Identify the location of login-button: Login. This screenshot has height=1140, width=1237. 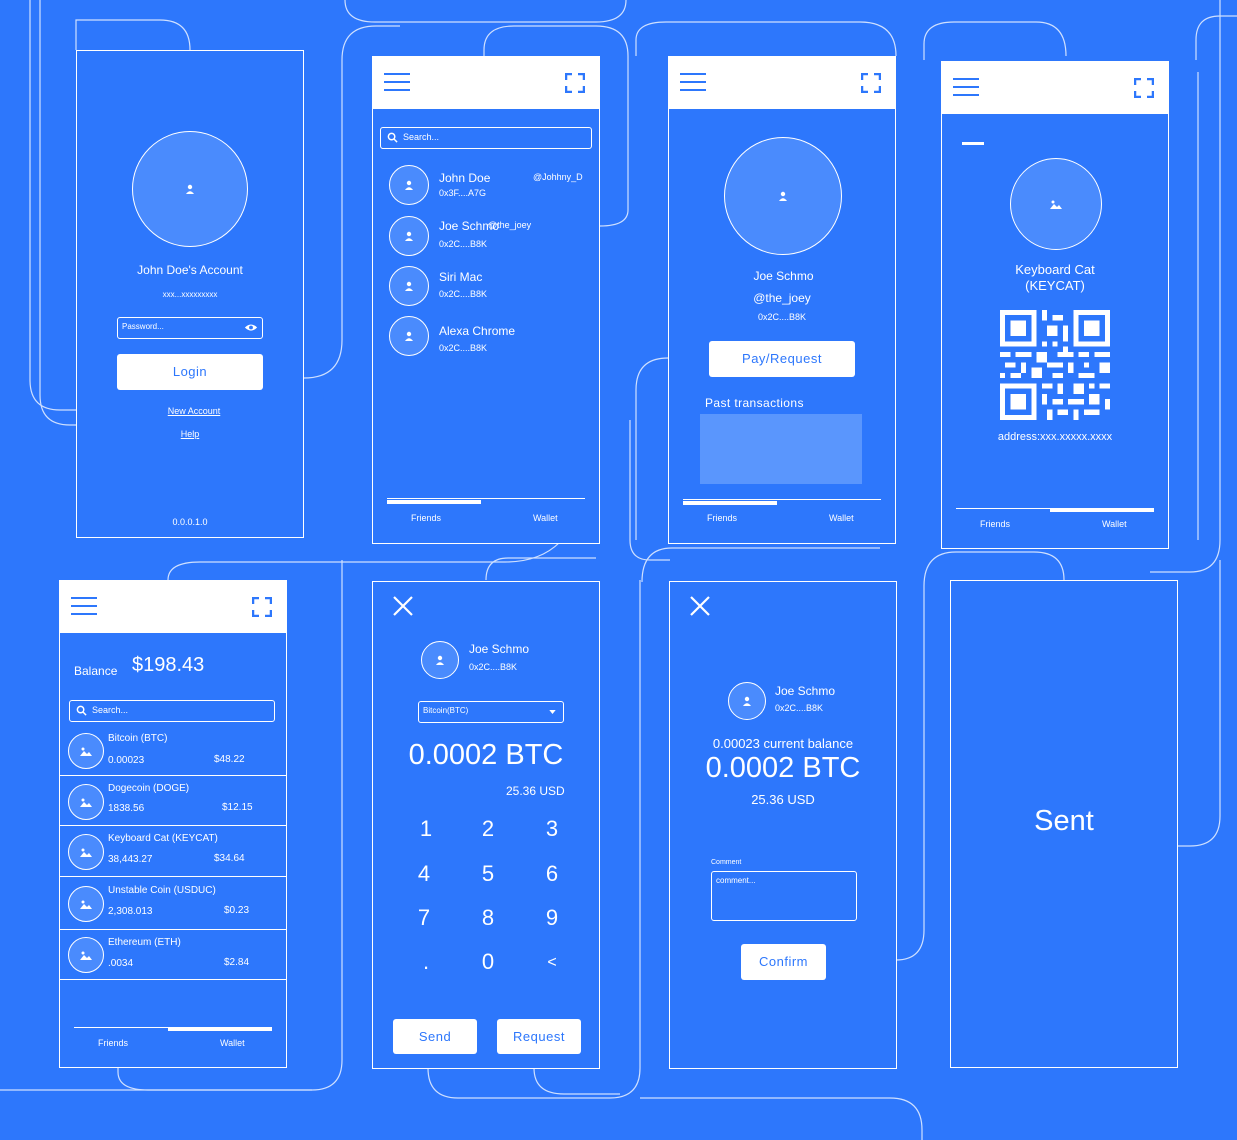
(190, 372).